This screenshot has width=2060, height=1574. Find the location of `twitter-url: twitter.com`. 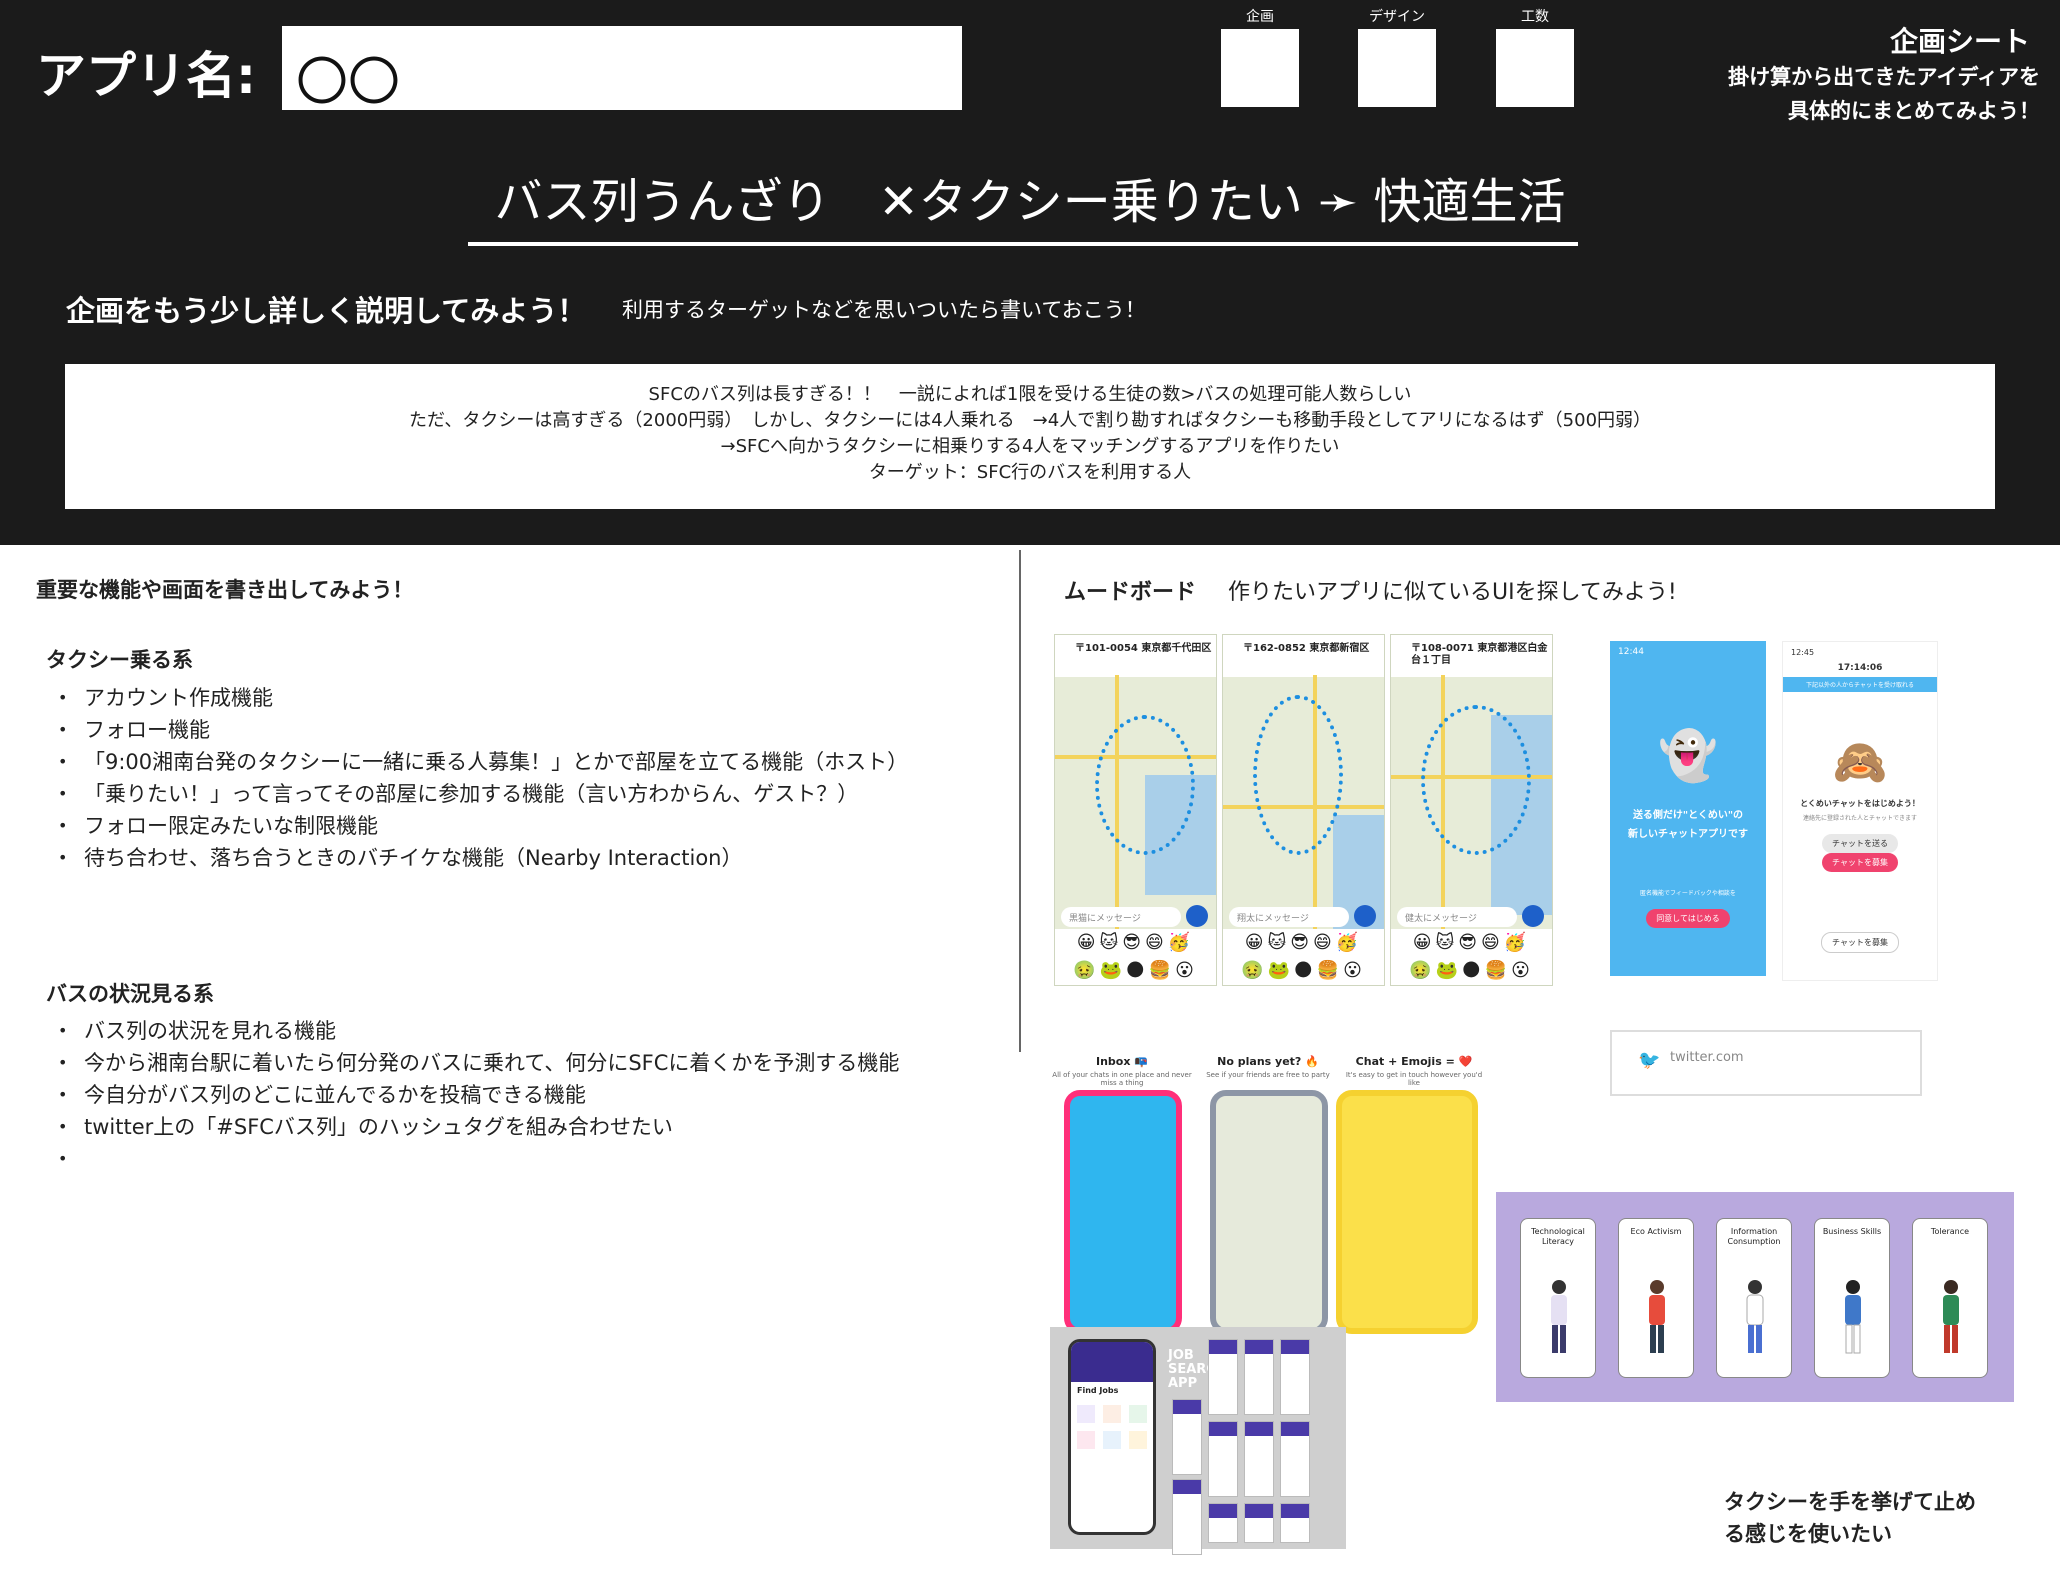

twitter-url: twitter.com is located at coordinates (1707, 1057).